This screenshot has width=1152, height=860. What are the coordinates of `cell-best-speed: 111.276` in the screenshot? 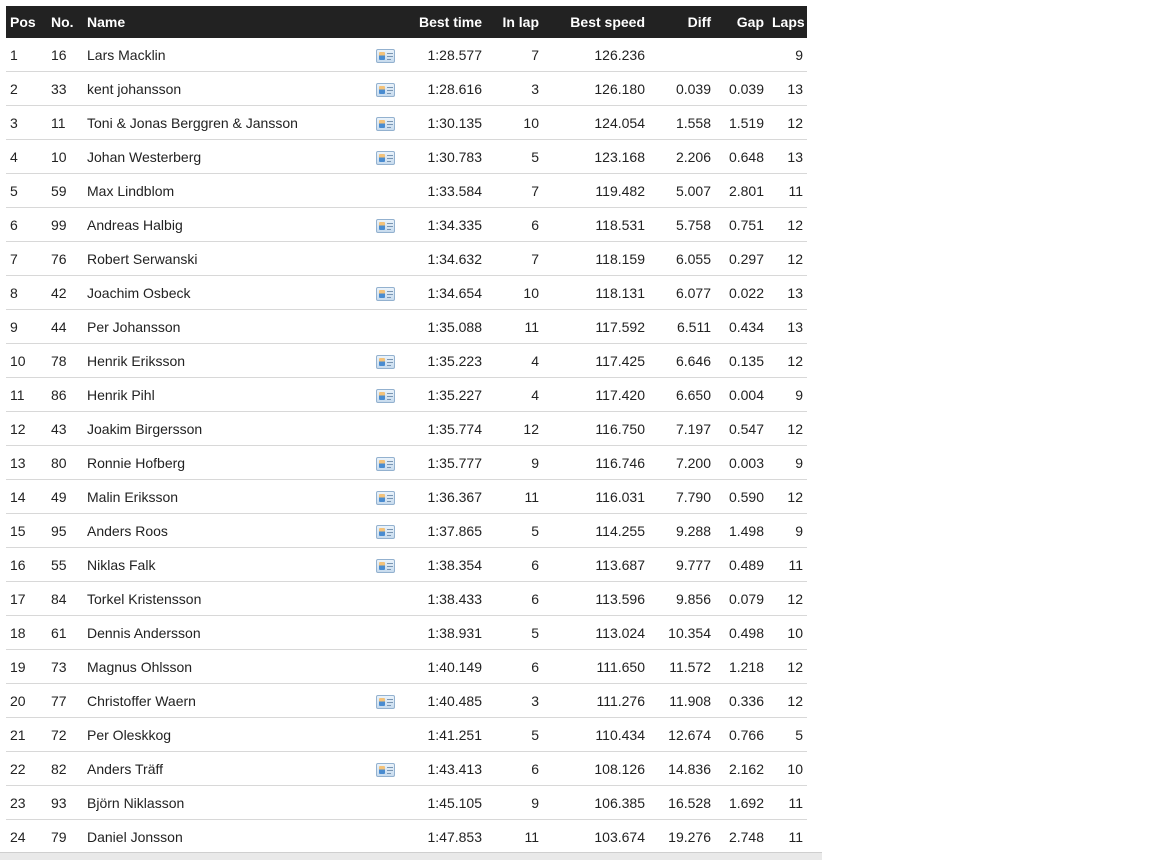 It's located at (596, 700).